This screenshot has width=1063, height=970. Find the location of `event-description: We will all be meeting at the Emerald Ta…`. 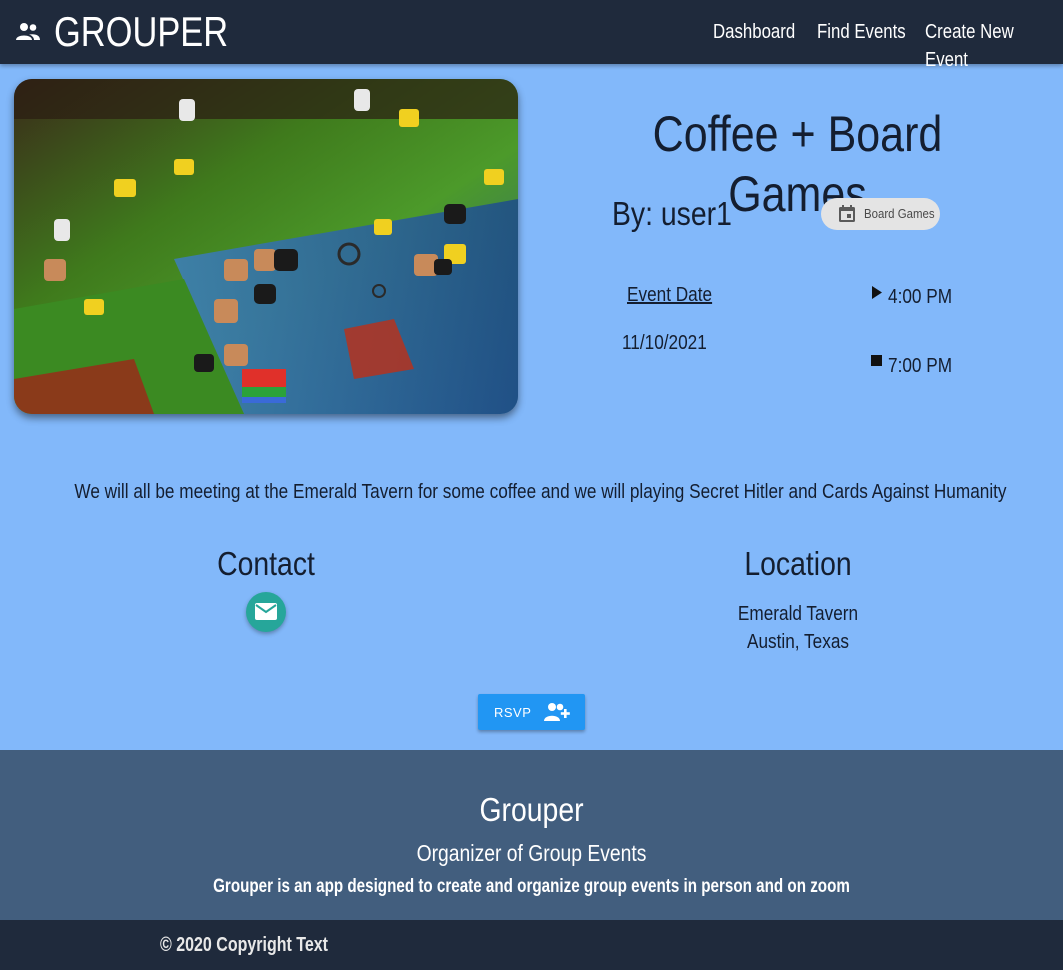

event-description: We will all be meeting at the Emerald Ta… is located at coordinates (540, 492).